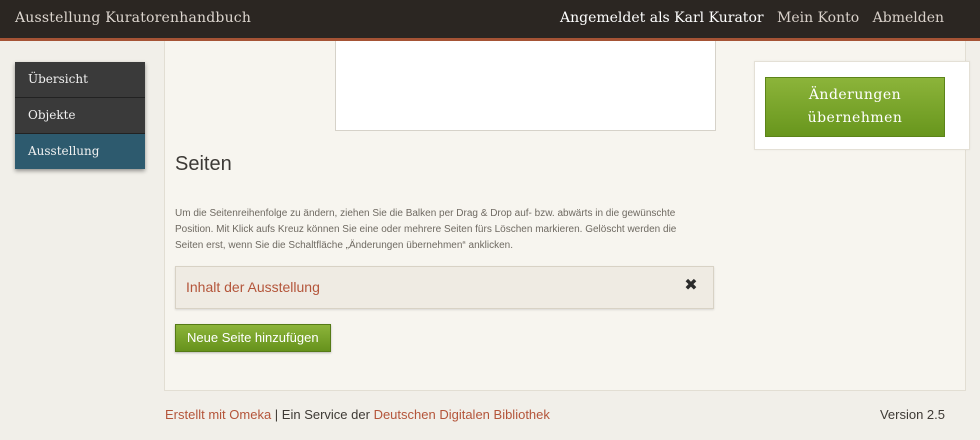 Image resolution: width=980 pixels, height=440 pixels. What do you see at coordinates (80, 151) in the screenshot?
I see `sidebar-item-exhibition: Ausstellung` at bounding box center [80, 151].